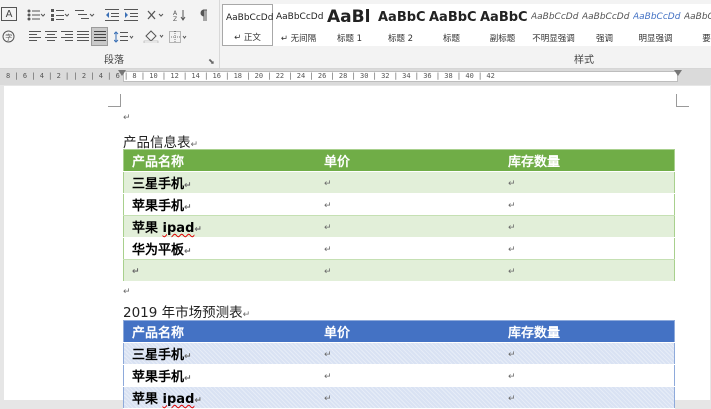 The width and height of the screenshot is (711, 409). I want to click on table-cell: 华为平板↵, so click(219, 248).